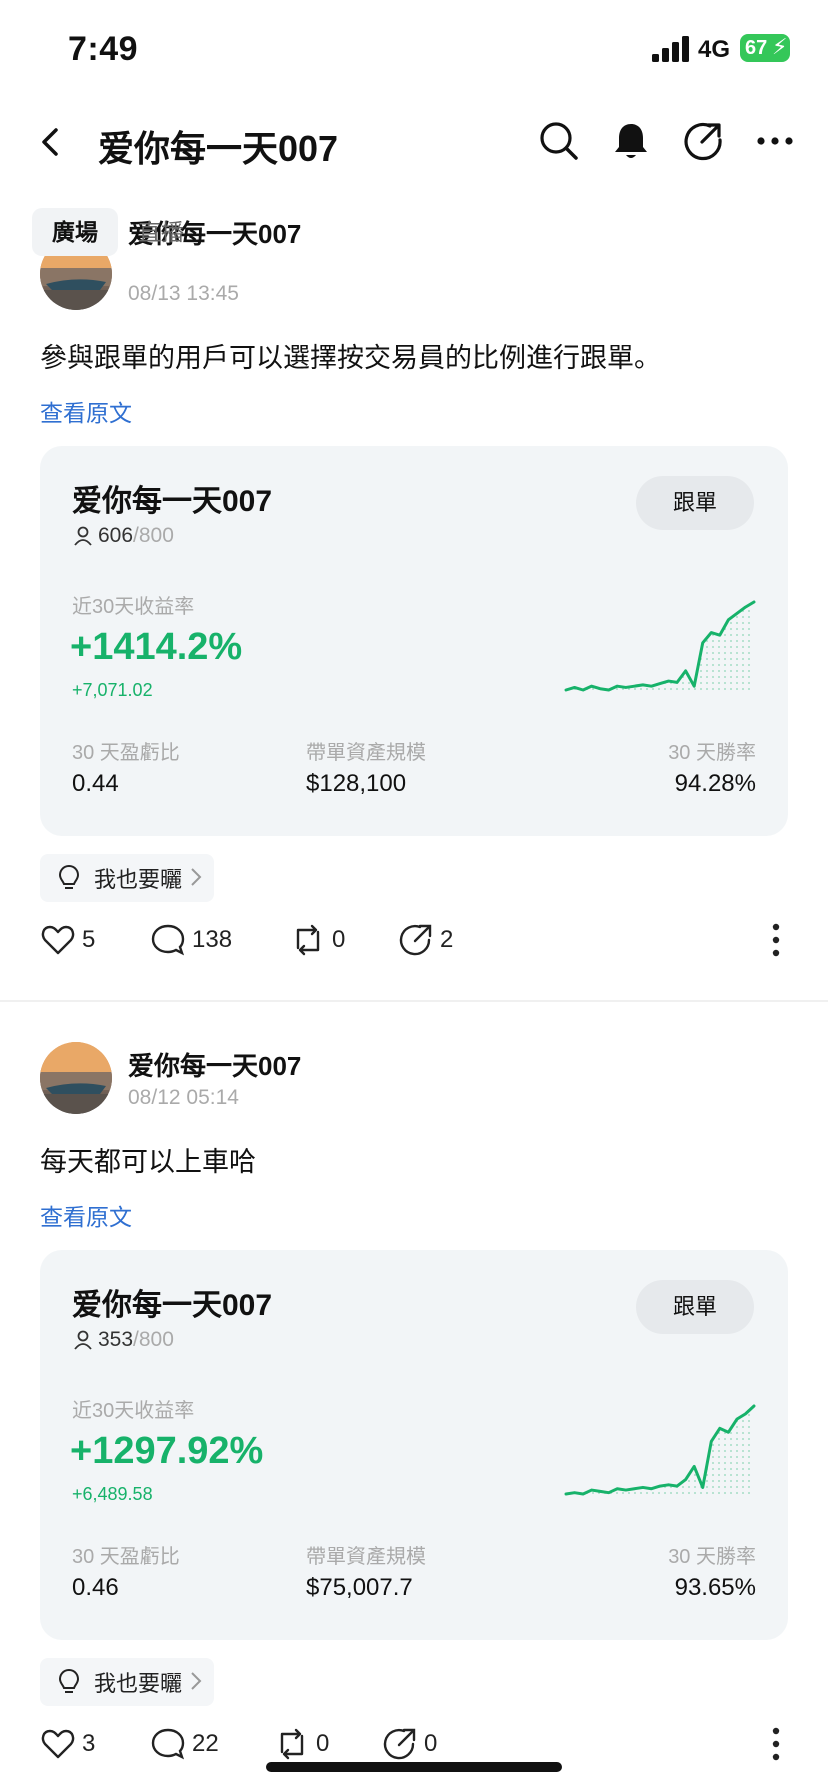  I want to click on network-type: 4G, so click(714, 49).